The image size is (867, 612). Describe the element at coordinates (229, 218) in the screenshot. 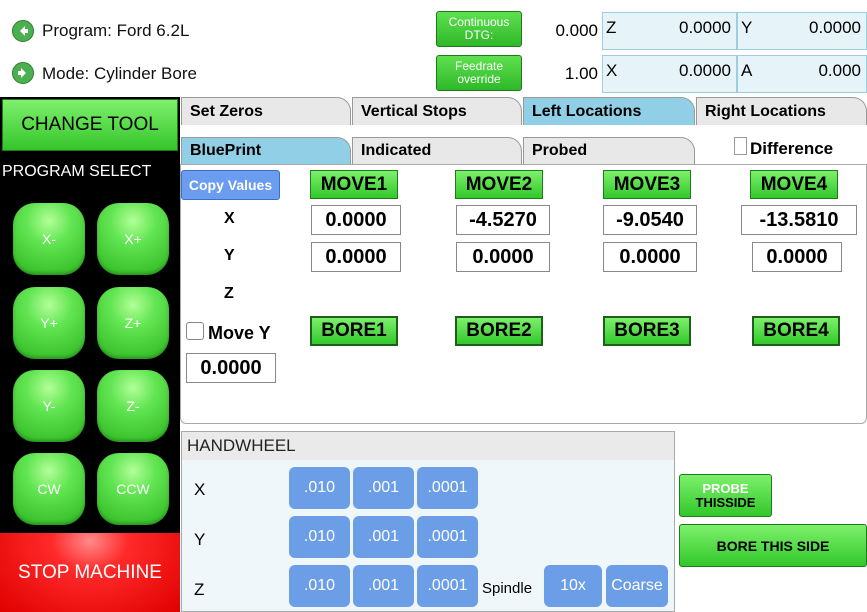

I see `row-label-x: X` at that location.